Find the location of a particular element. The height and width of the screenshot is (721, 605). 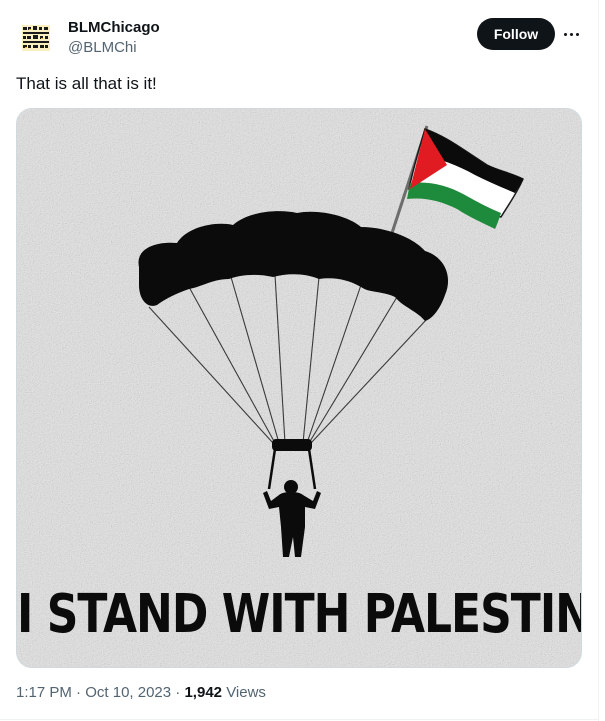

divider is located at coordinates (299, 719).